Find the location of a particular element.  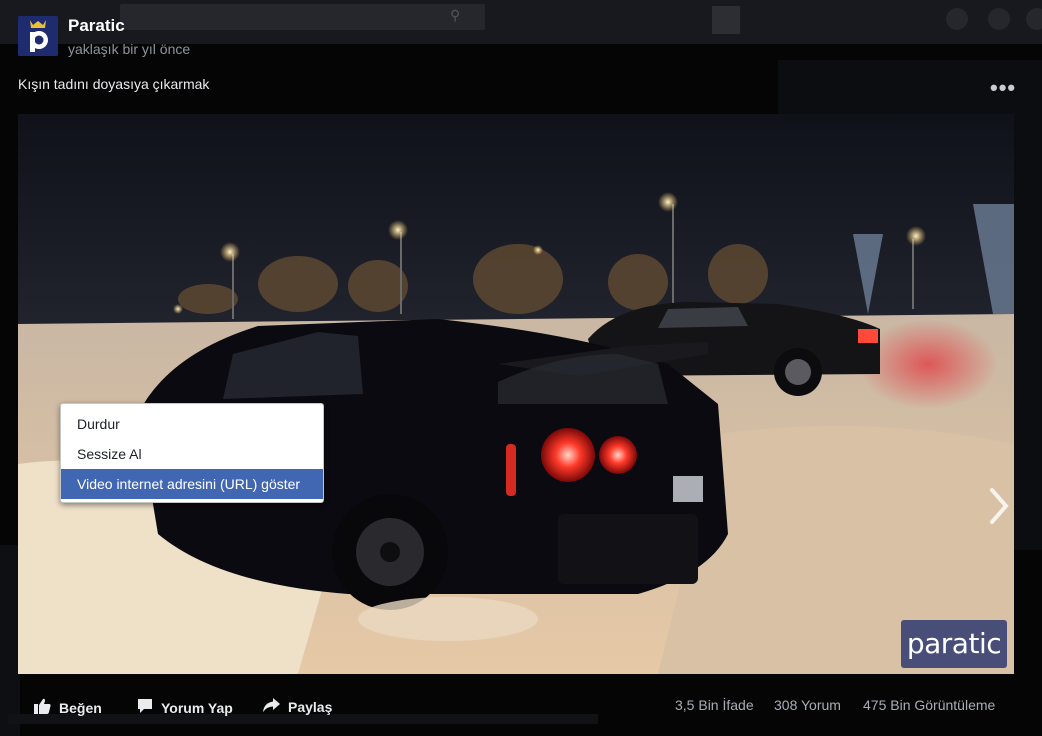

page-avatar is located at coordinates (38, 36).